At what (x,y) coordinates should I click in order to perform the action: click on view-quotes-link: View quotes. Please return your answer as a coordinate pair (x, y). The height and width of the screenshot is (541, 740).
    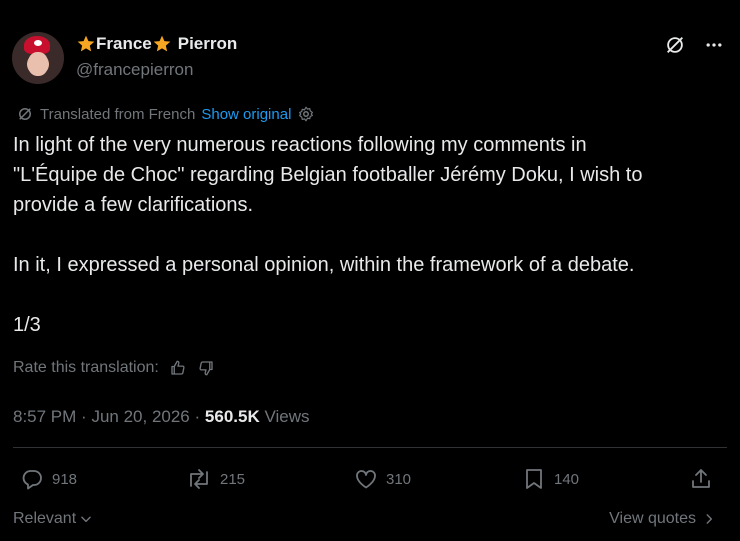
    Looking at the image, I should click on (662, 519).